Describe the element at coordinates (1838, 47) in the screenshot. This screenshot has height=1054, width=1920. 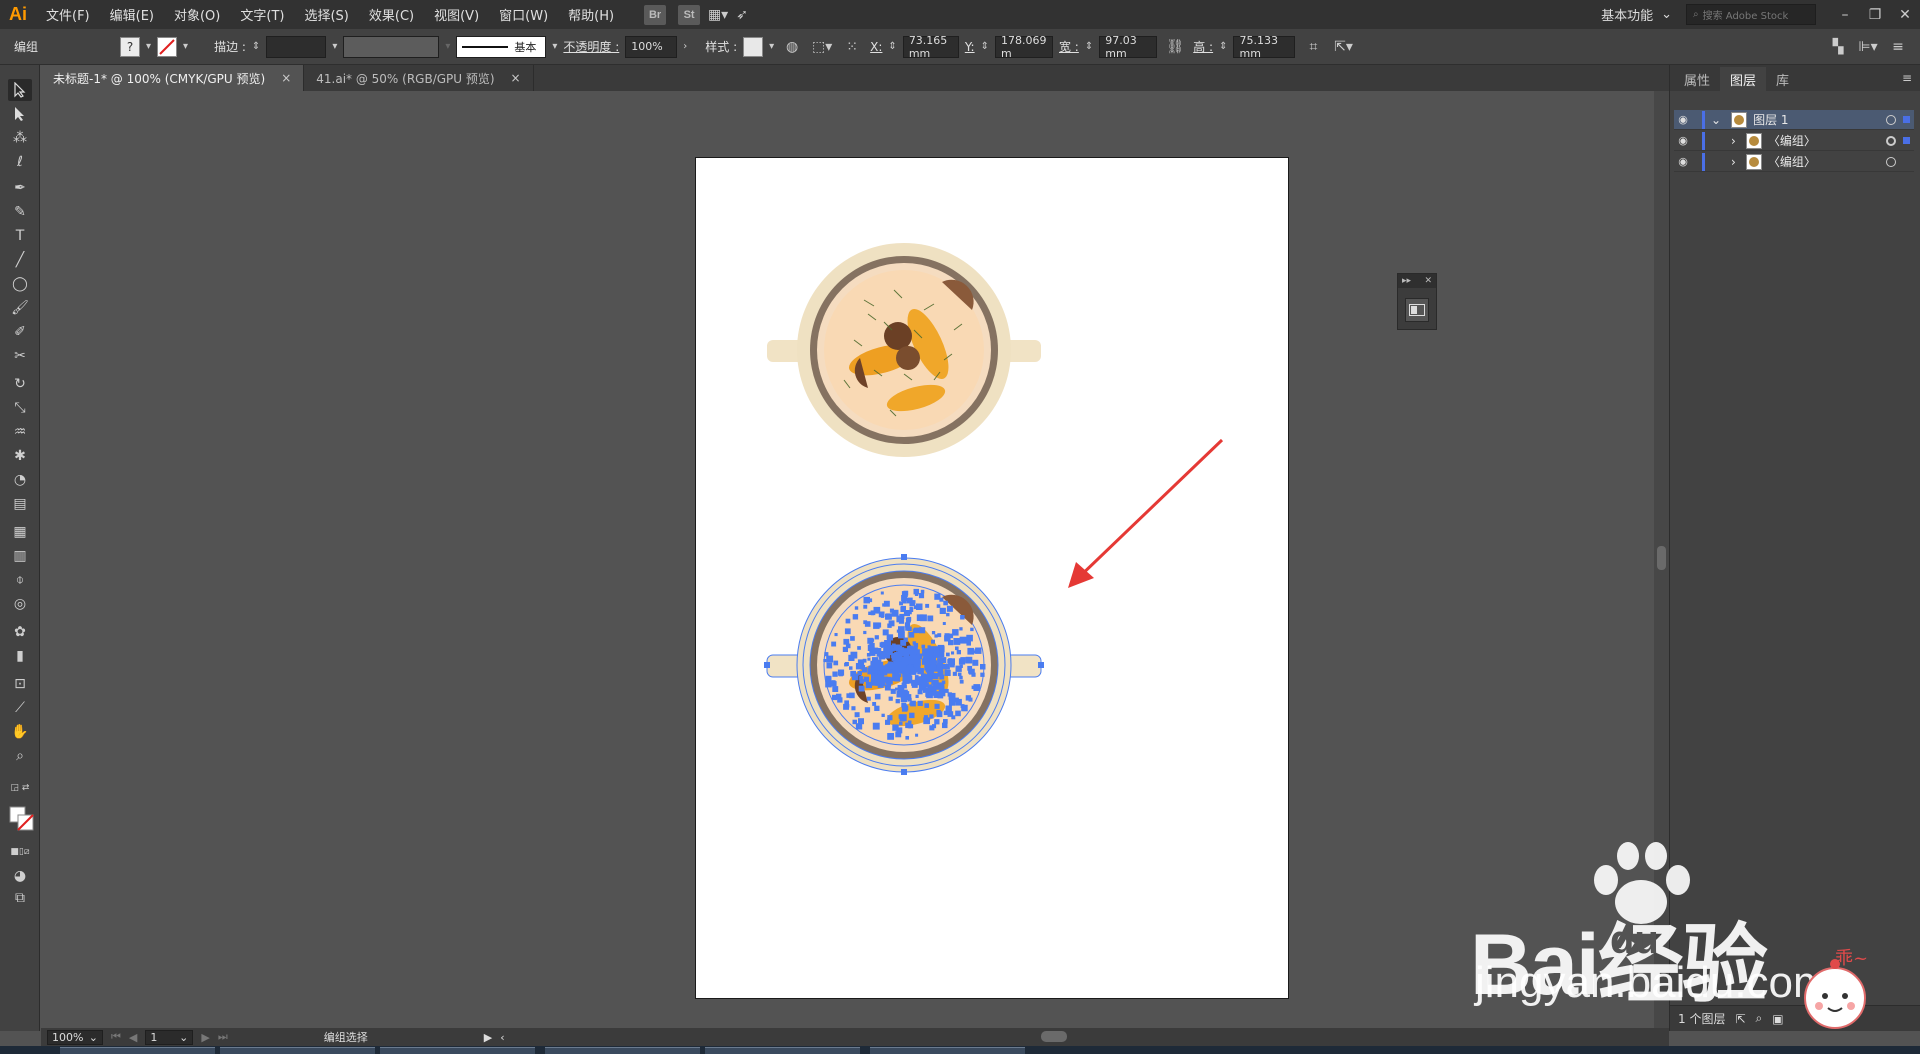
I see `arrange-panels-icon: ▚` at that location.